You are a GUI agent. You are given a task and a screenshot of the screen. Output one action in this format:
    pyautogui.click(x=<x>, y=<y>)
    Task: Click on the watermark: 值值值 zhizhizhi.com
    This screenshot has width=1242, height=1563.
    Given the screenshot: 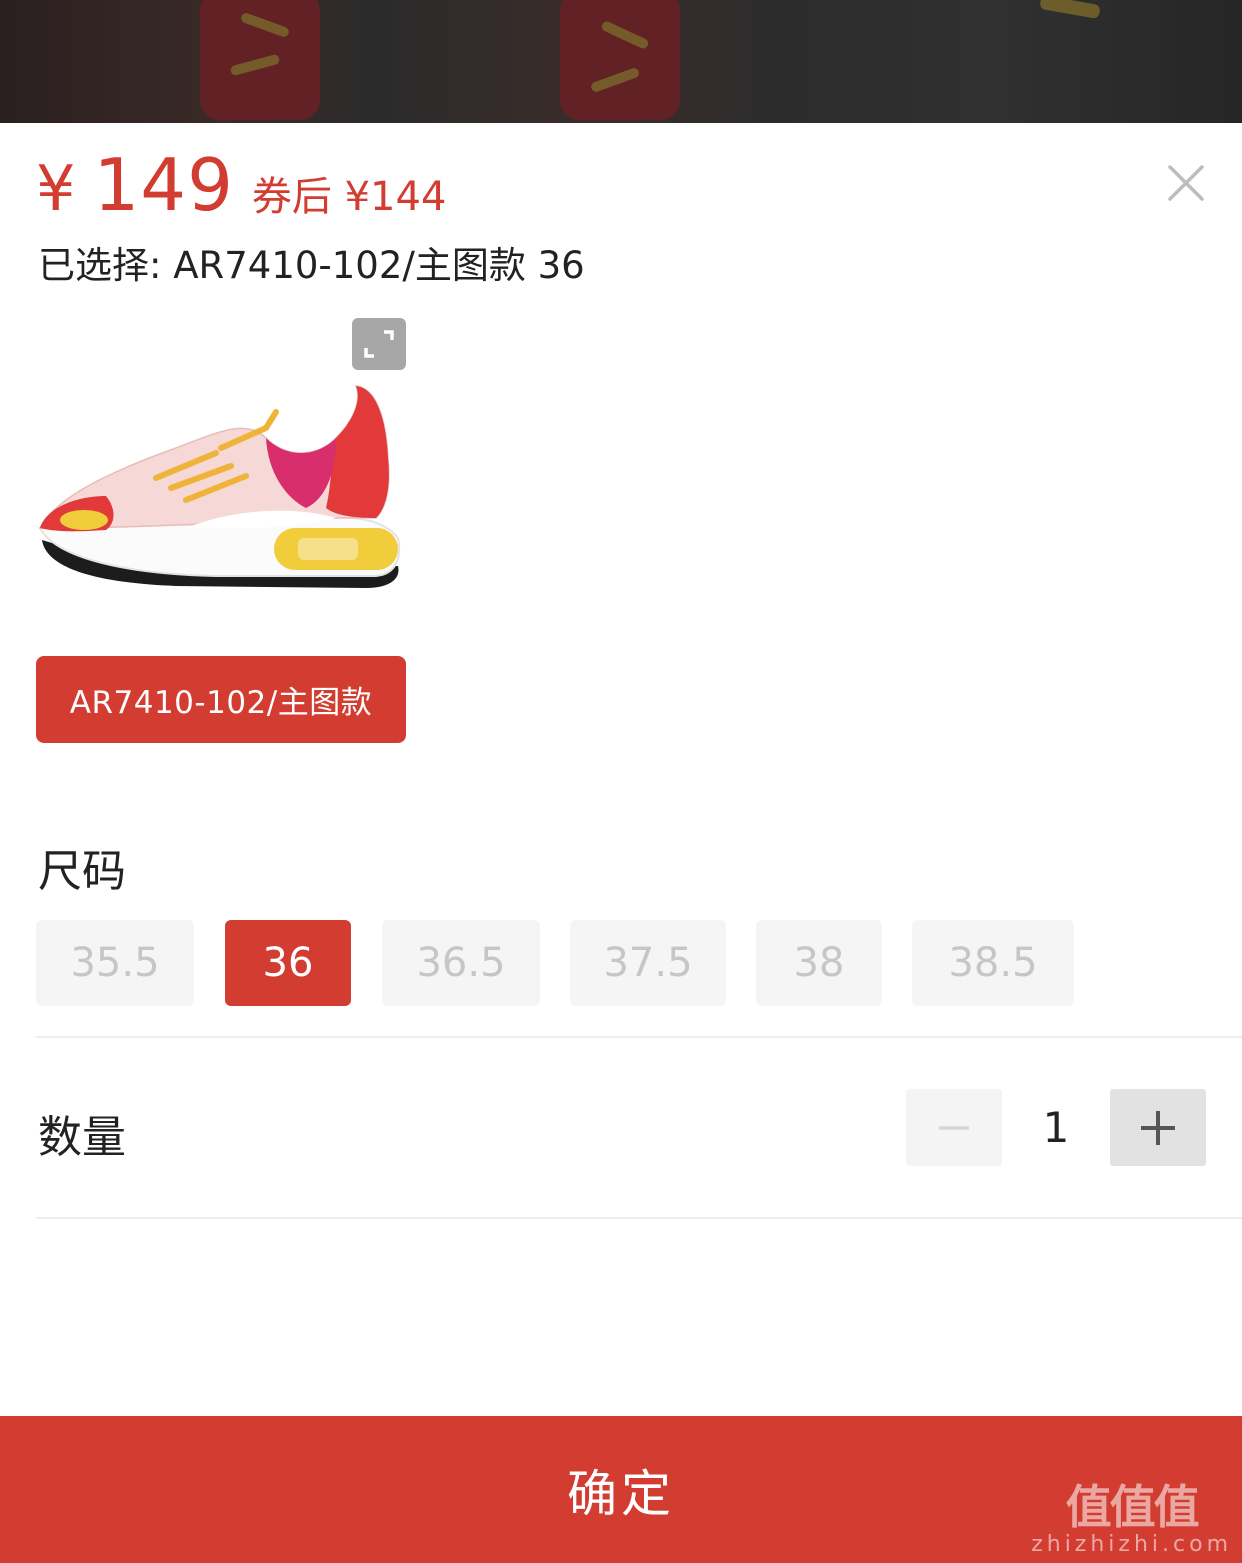 What is the action you would take?
    pyautogui.click(x=1131, y=1519)
    